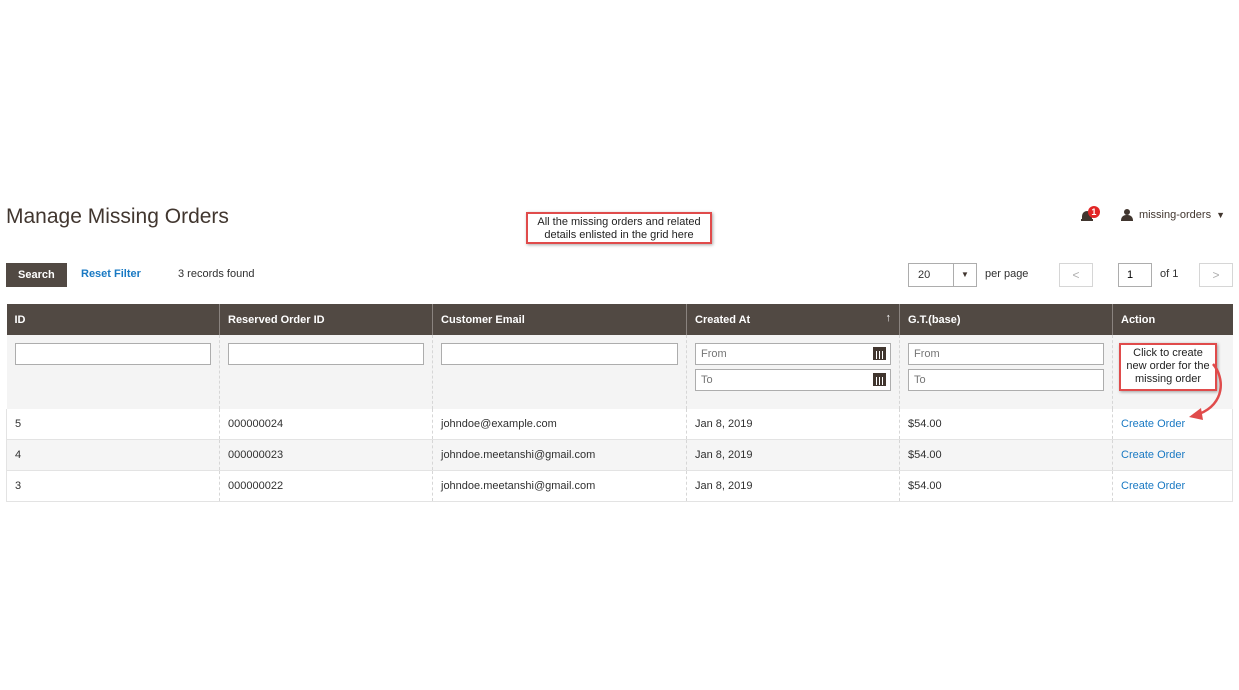  I want to click on gt-base-from-input, so click(1006, 354).